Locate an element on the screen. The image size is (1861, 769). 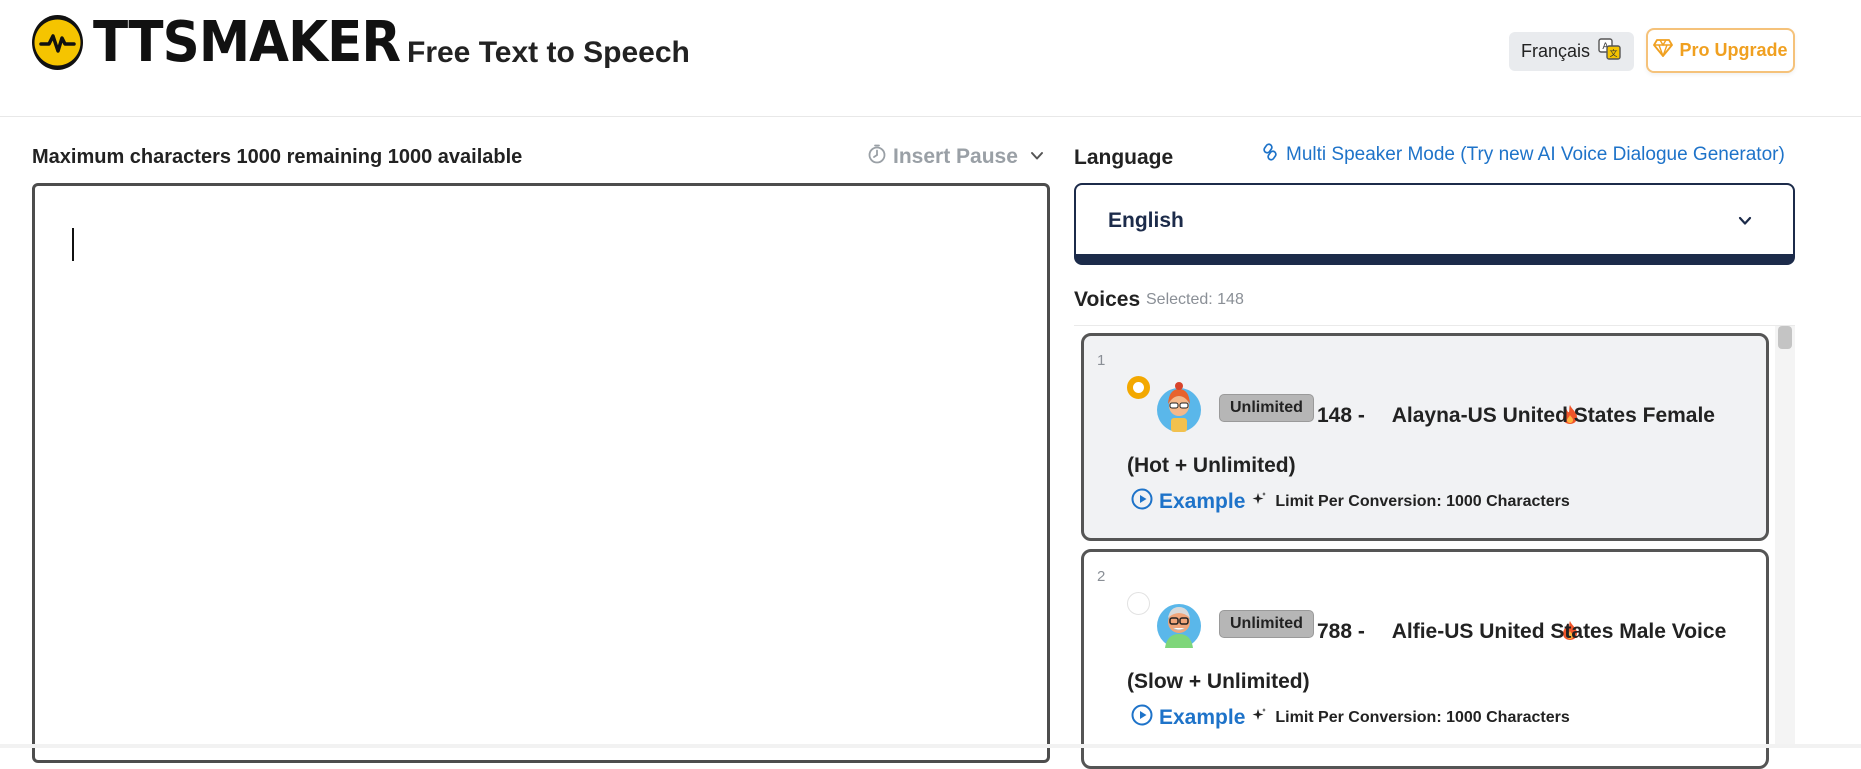
voices-scrollbar is located at coordinates (1785, 537).